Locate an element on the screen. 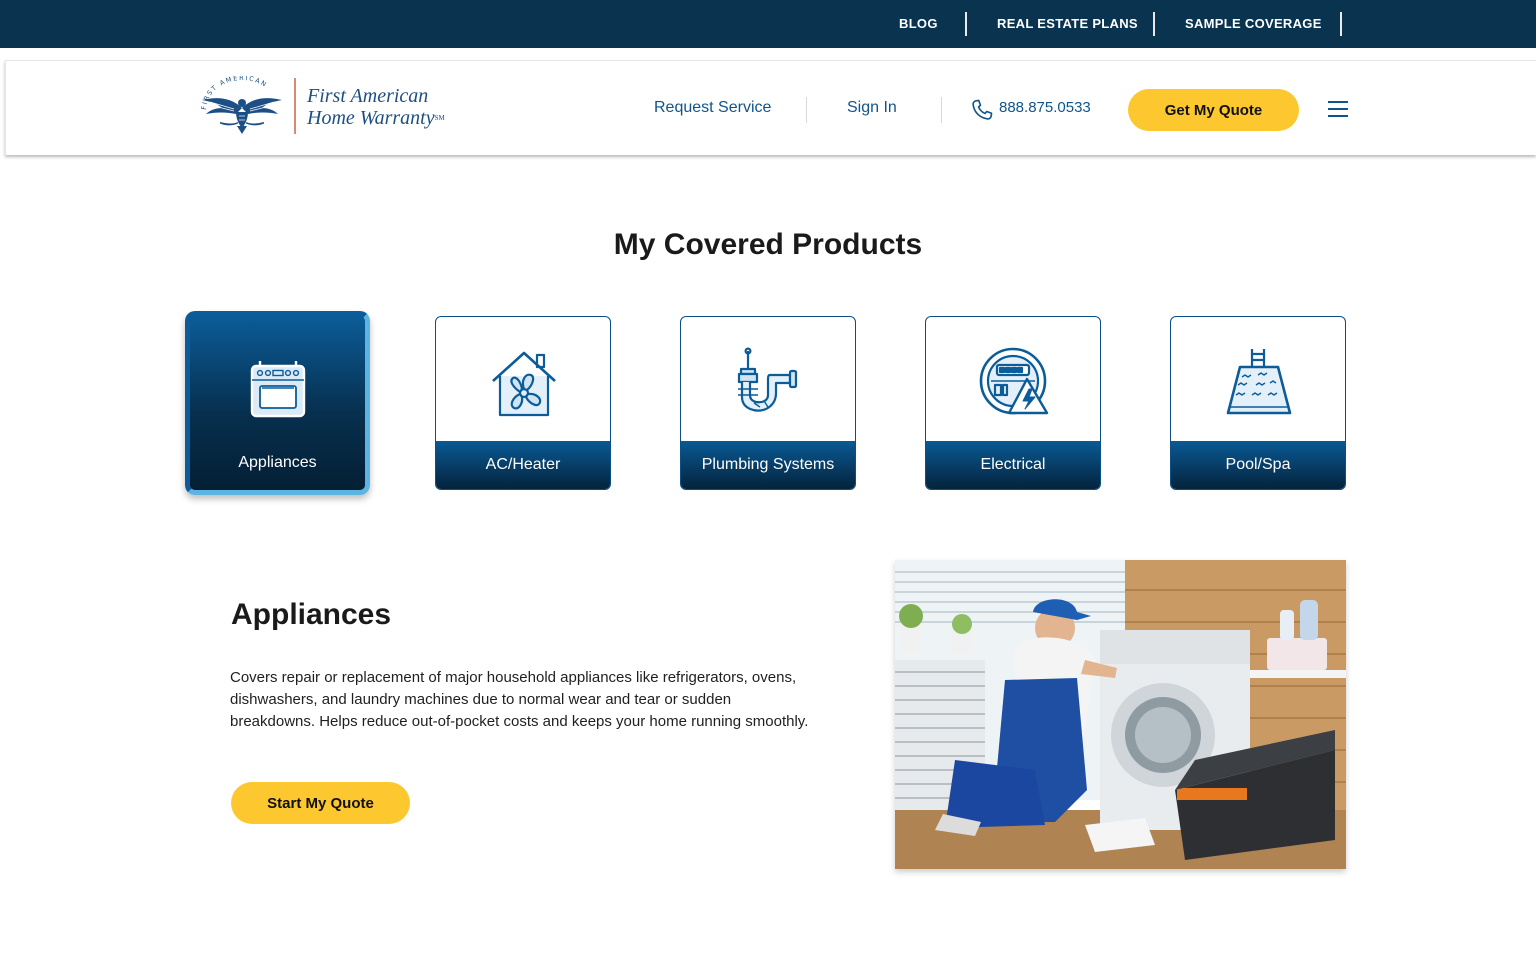 Image resolution: width=1536 pixels, height=961 pixels. get-my-quote-button: Get My Quote is located at coordinates (1213, 110).